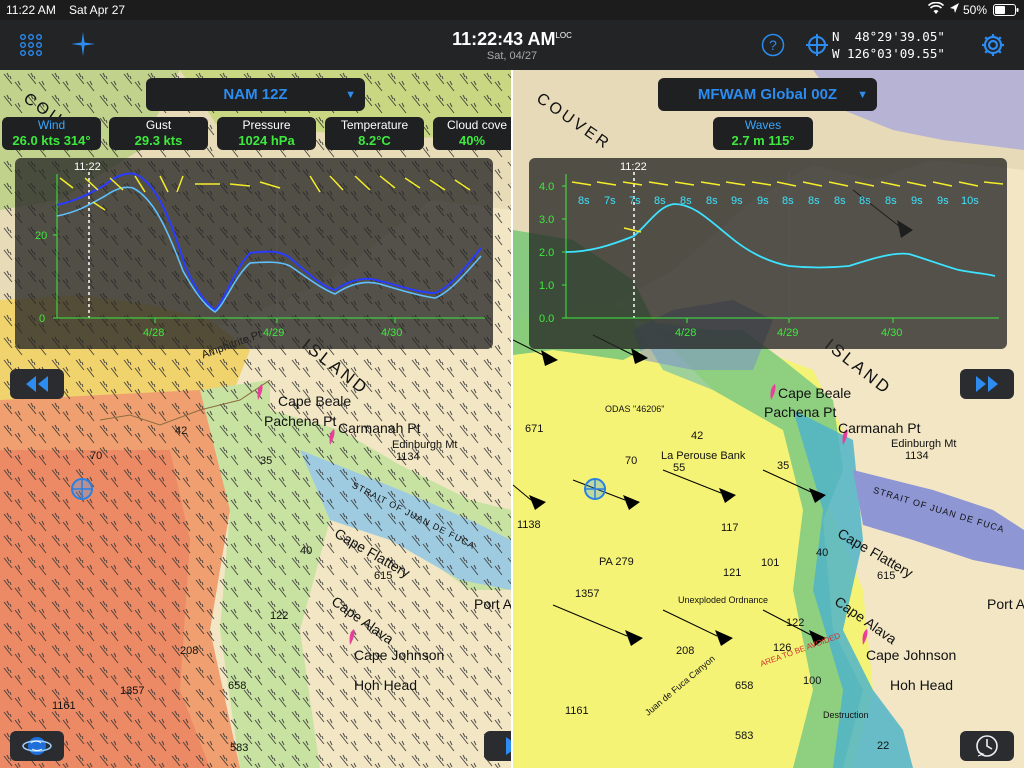 Image resolution: width=1024 pixels, height=768 pixels. I want to click on graph-y-tick-2: 2.0, so click(546, 253).